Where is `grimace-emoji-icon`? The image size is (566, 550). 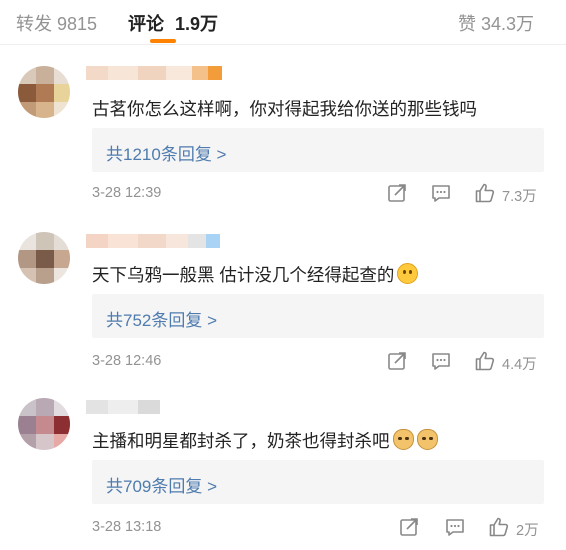 grimace-emoji-icon is located at coordinates (408, 273).